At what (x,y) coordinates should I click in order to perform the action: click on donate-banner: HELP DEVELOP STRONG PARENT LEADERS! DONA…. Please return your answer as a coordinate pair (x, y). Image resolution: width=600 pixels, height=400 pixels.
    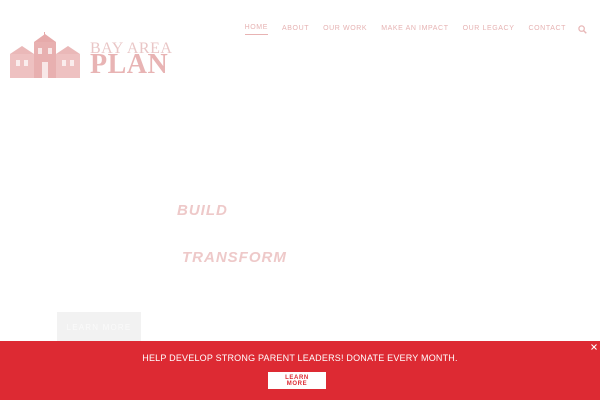
    Looking at the image, I should click on (300, 370).